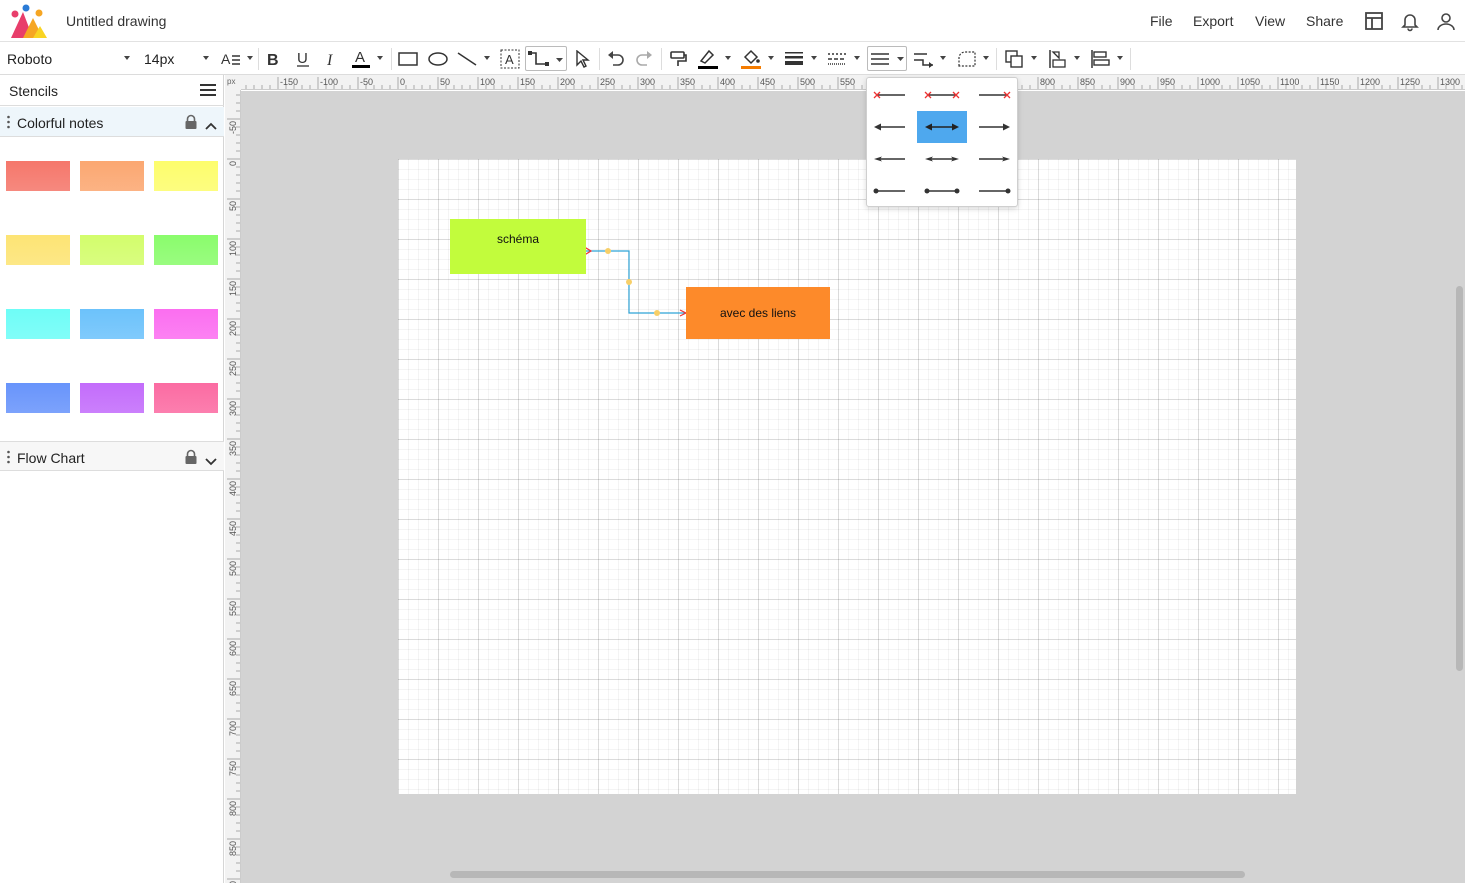 The height and width of the screenshot is (883, 1465). What do you see at coordinates (303, 58) in the screenshot?
I see `underline-icon: U` at bounding box center [303, 58].